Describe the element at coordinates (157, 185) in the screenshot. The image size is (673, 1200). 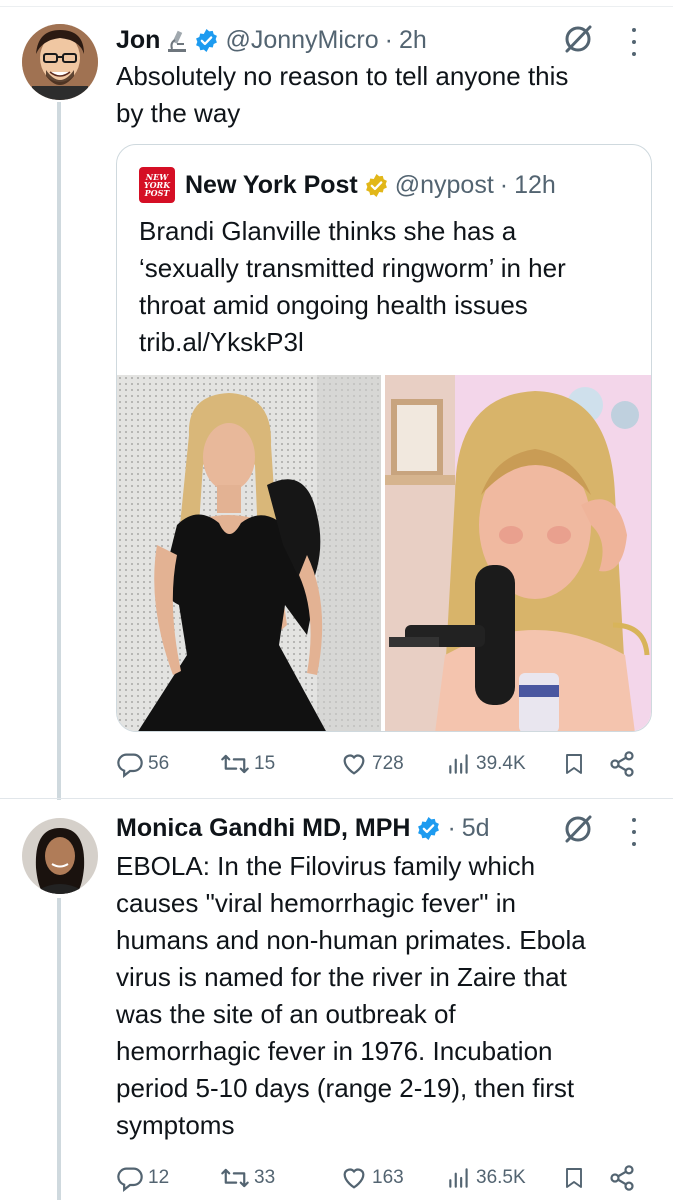
I see `nypost-logo: NEW YORK POST` at that location.